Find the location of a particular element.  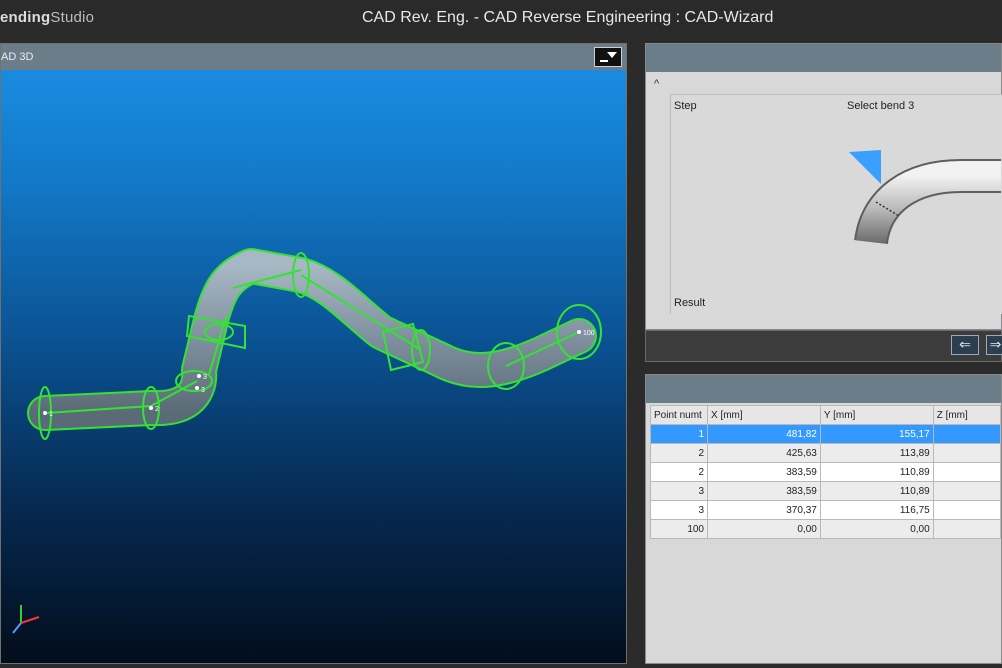

cell-y: 0,00 is located at coordinates (876, 529).